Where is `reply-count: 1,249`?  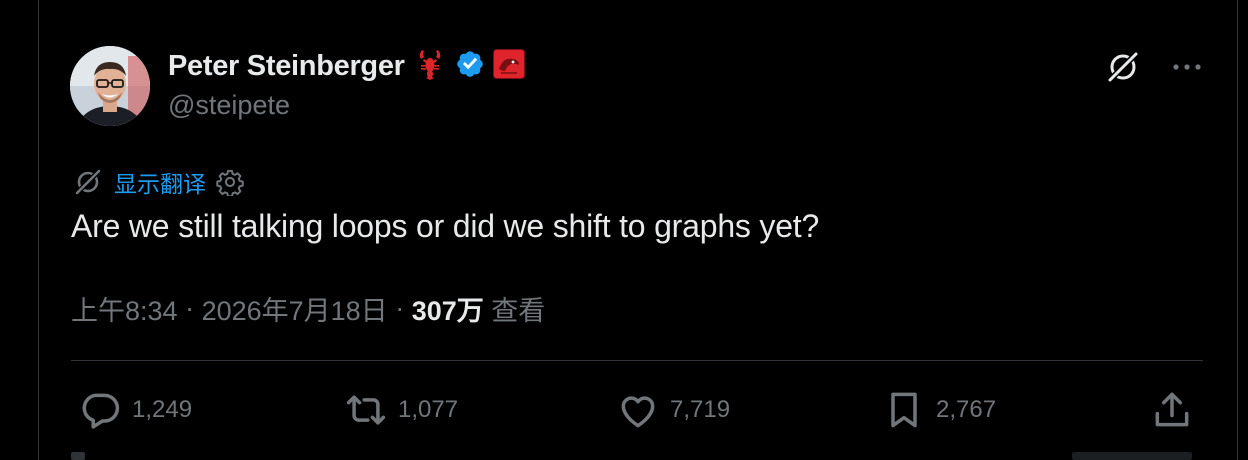 reply-count: 1,249 is located at coordinates (162, 409).